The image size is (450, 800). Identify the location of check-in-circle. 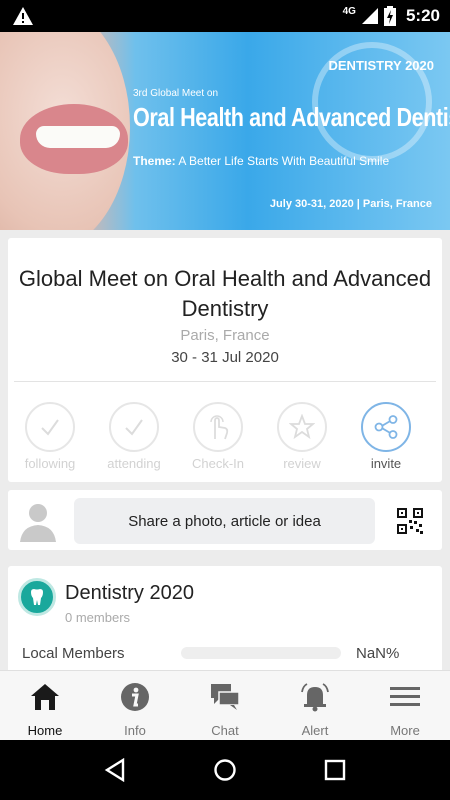
(218, 427).